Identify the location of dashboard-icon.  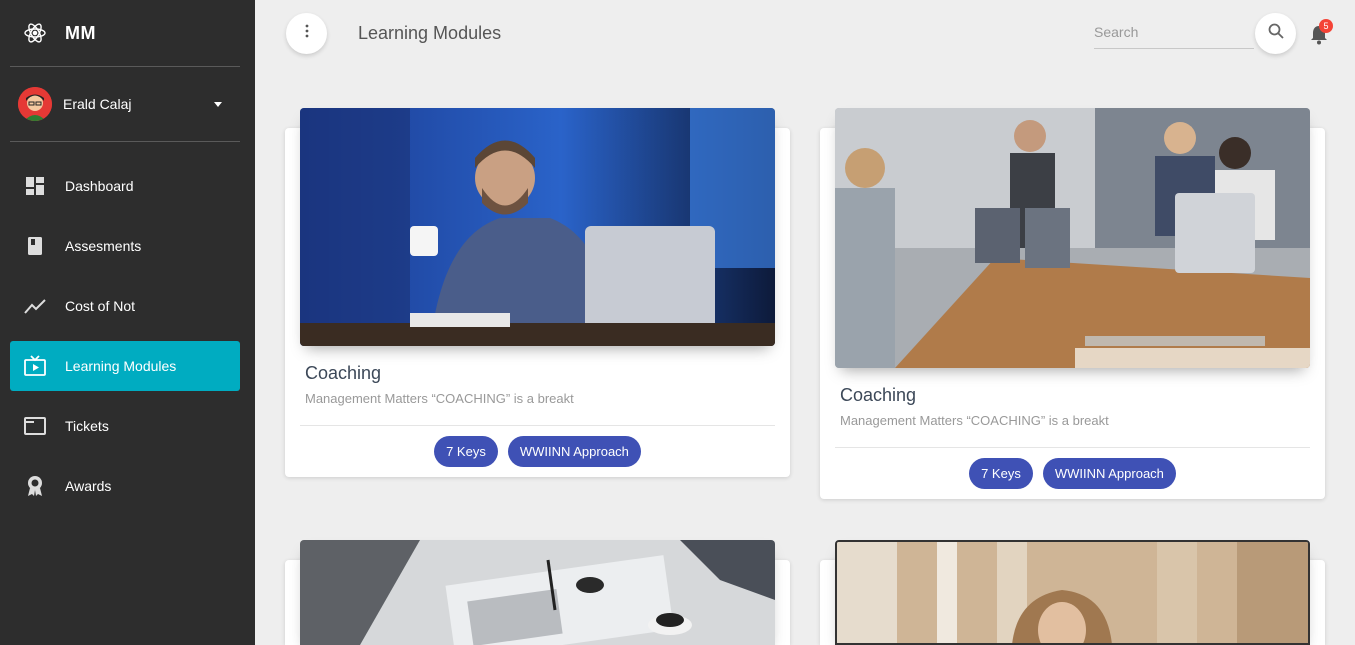
(35, 186).